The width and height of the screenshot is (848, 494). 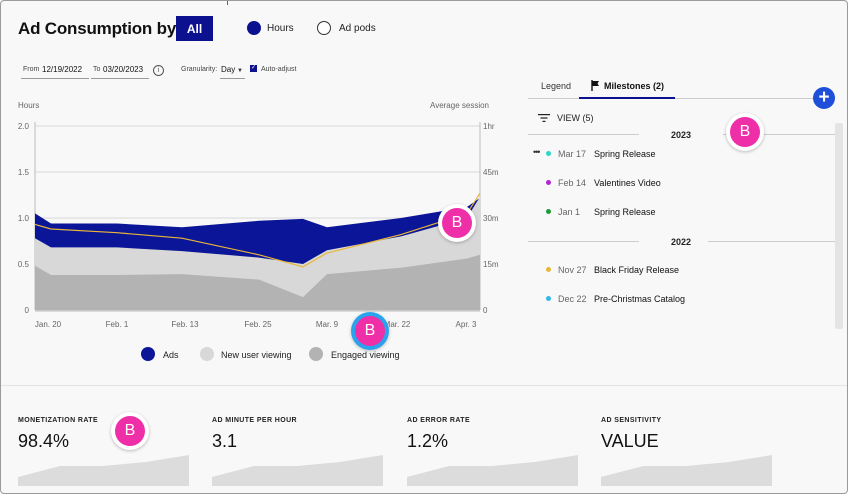 What do you see at coordinates (258, 324) in the screenshot?
I see `x-tick-label: Feb. 25` at bounding box center [258, 324].